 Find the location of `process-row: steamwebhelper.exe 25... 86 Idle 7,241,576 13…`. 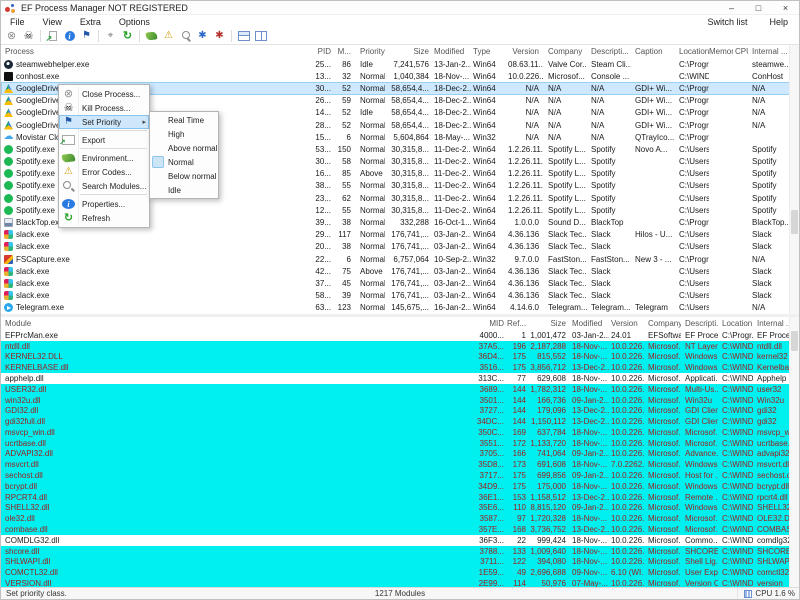

process-row: steamwebhelper.exe 25... 86 Idle 7,241,576 13… is located at coordinates (400, 64).